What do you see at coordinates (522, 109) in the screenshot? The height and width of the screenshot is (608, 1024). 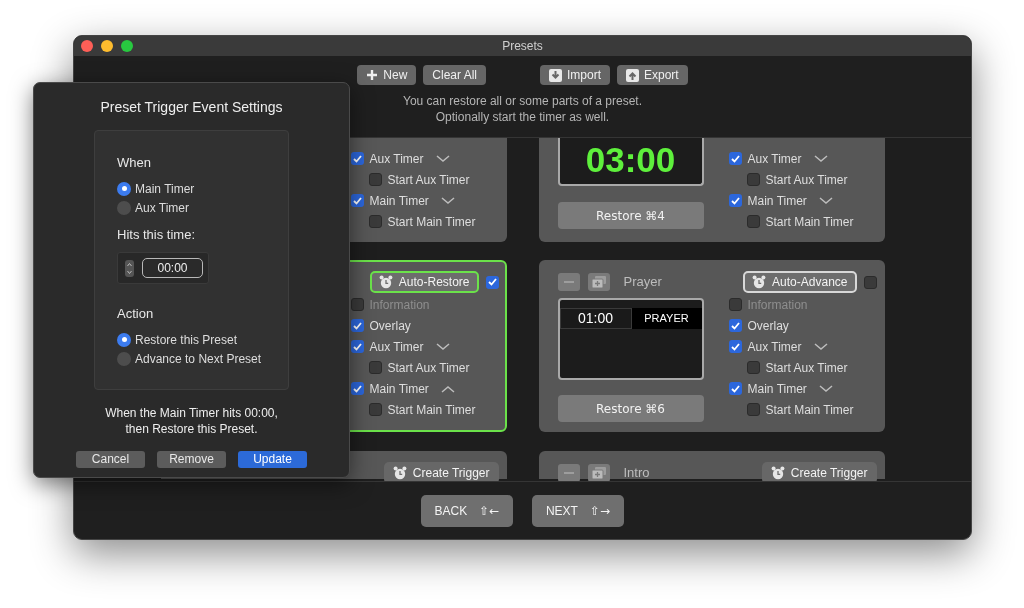 I see `hint-text: You can restore all or some parts of a preset. Optionally start the timer as well.` at bounding box center [522, 109].